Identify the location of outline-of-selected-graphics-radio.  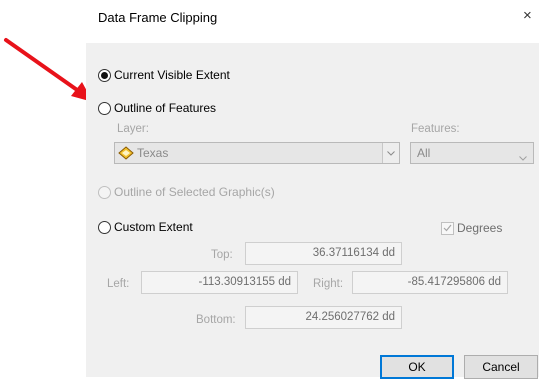
(104, 192).